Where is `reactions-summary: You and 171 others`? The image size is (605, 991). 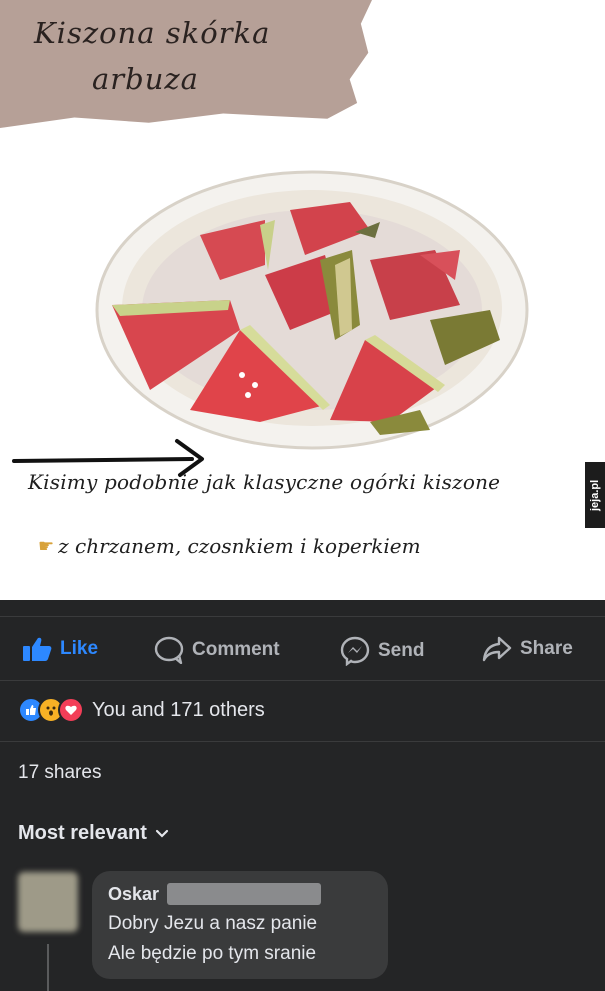 reactions-summary: You and 171 others is located at coordinates (141, 710).